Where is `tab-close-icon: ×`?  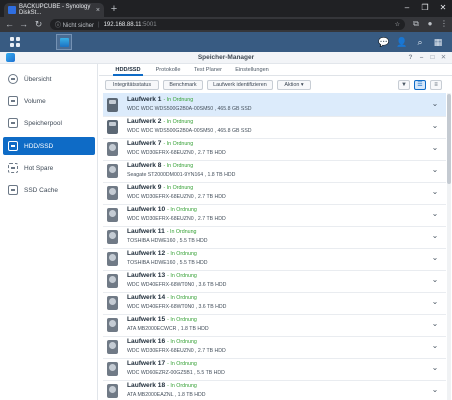 tab-close-icon: × is located at coordinates (98, 10).